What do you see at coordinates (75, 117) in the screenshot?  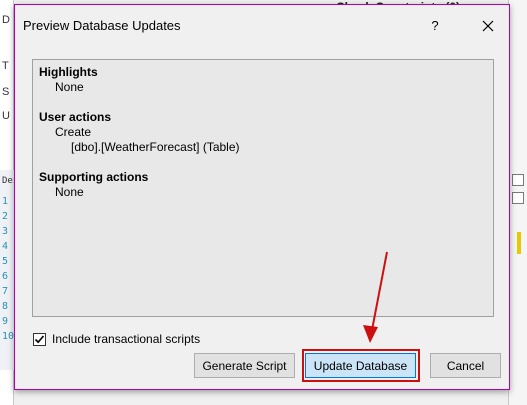 I see `user-actions-heading: User actions` at bounding box center [75, 117].